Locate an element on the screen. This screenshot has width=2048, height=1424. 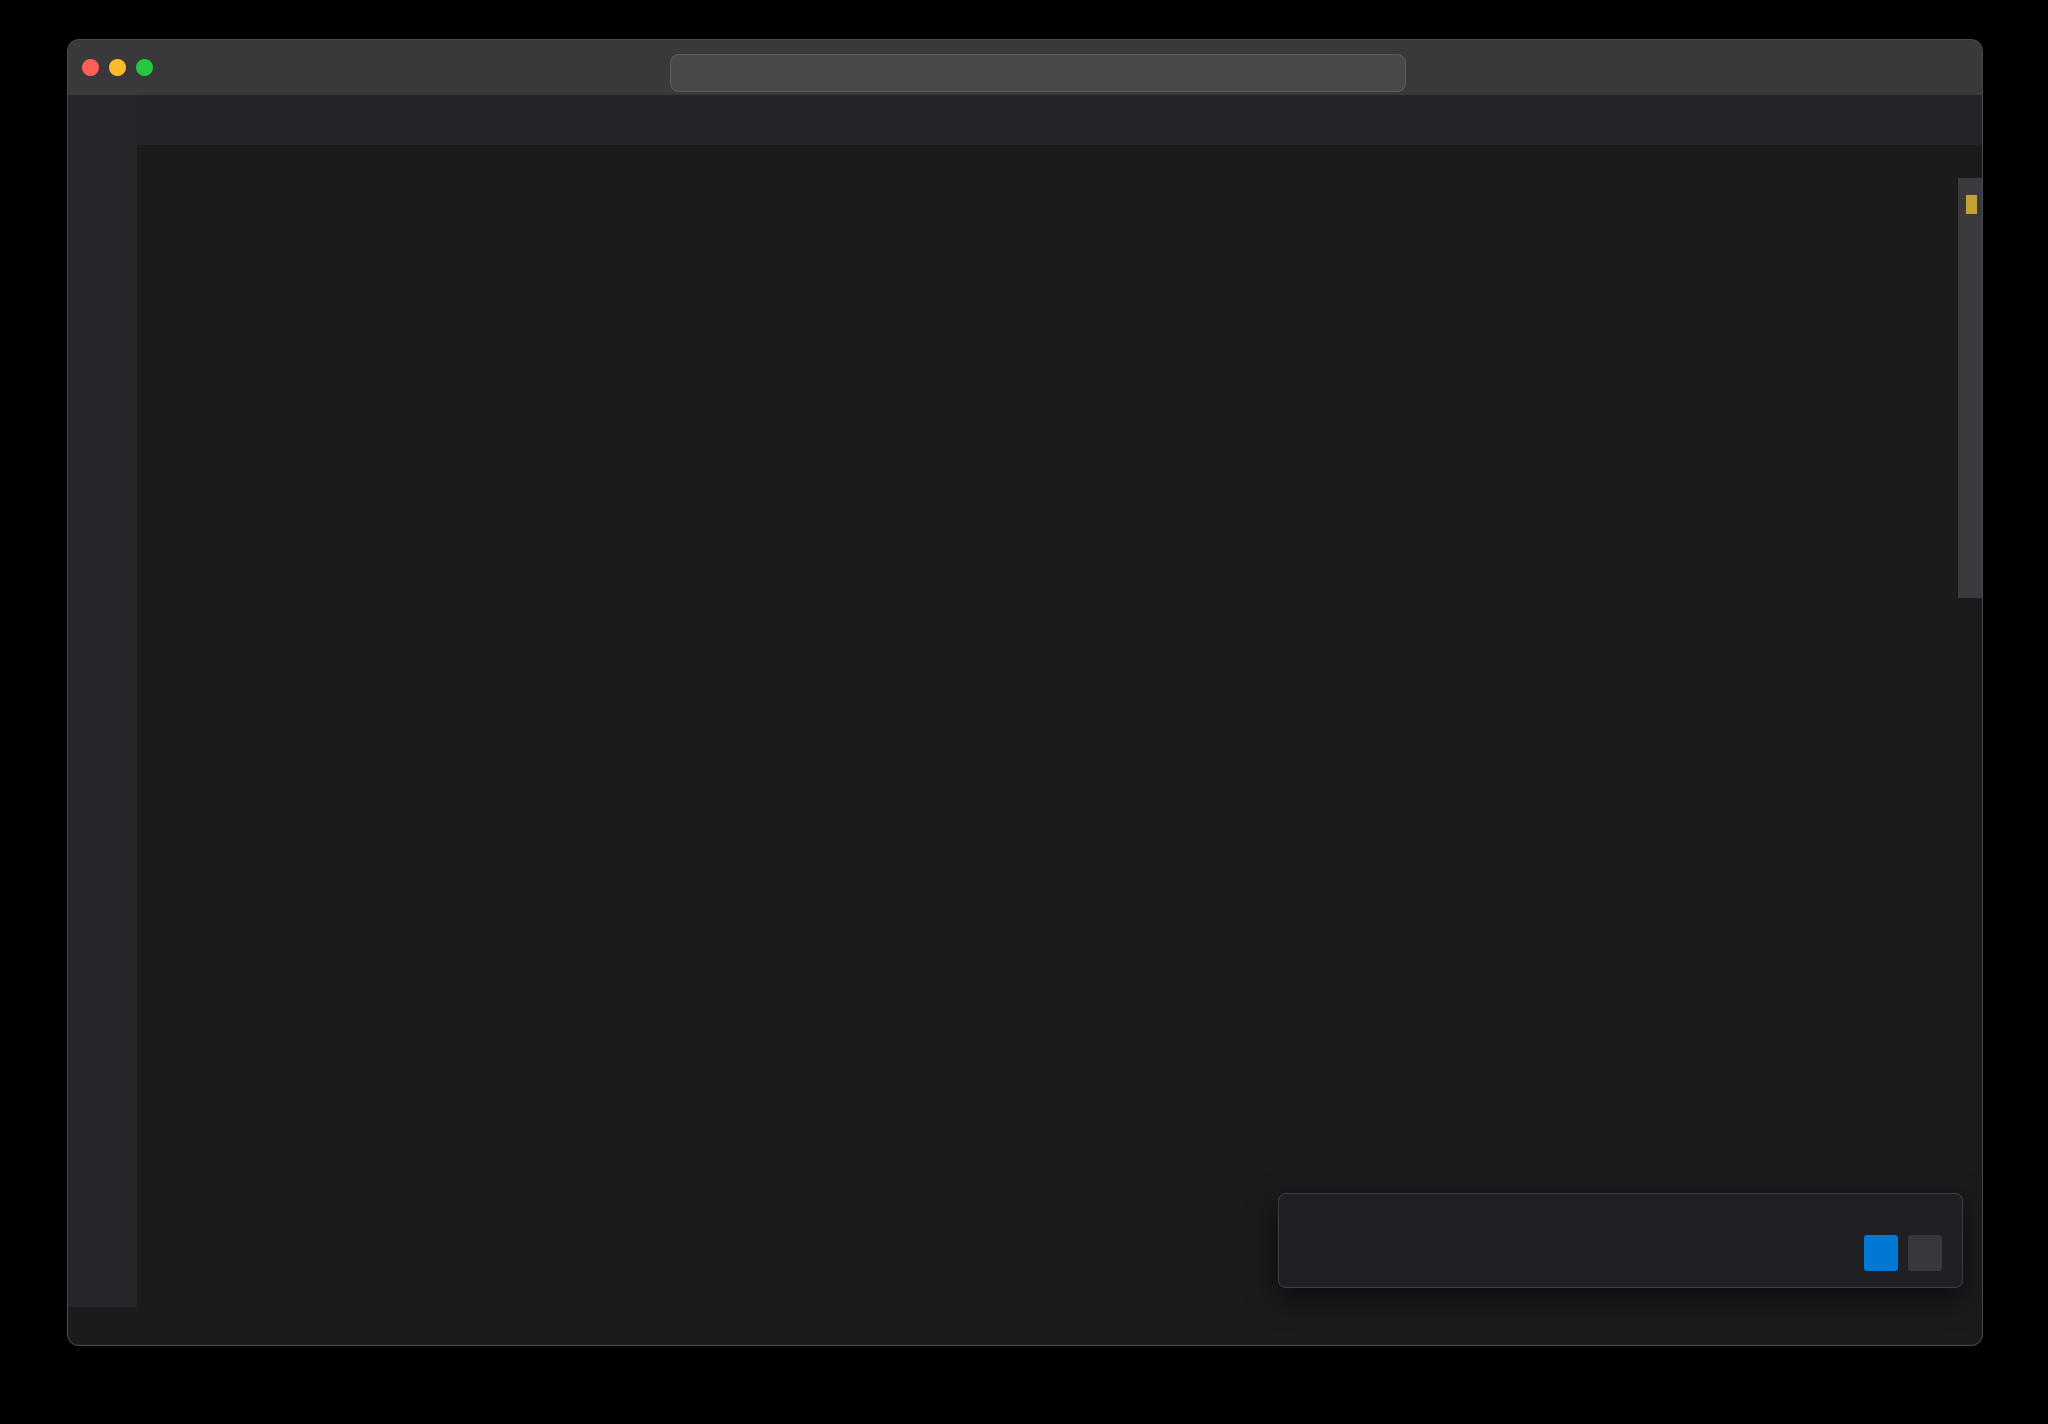
breadcrumb is located at coordinates (1059, 161).